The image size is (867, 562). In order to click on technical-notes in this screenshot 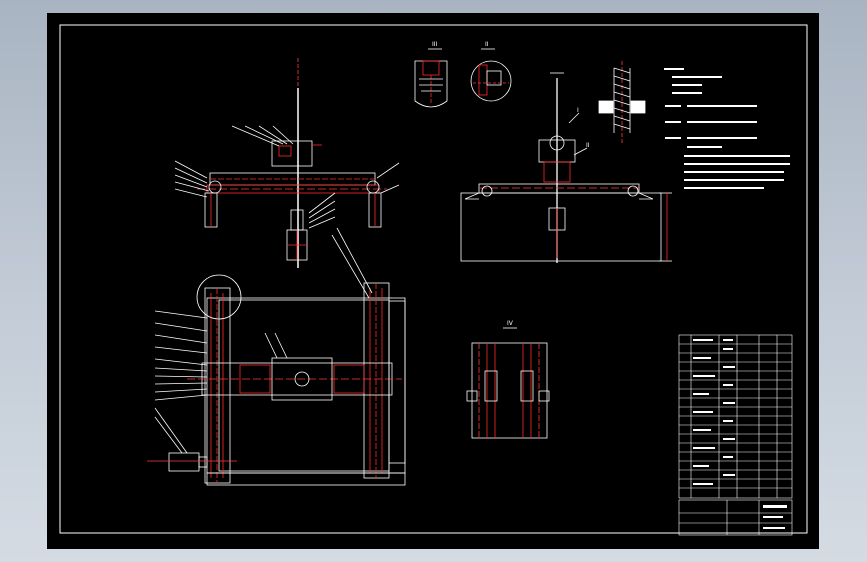, I will do `click(727, 128)`.